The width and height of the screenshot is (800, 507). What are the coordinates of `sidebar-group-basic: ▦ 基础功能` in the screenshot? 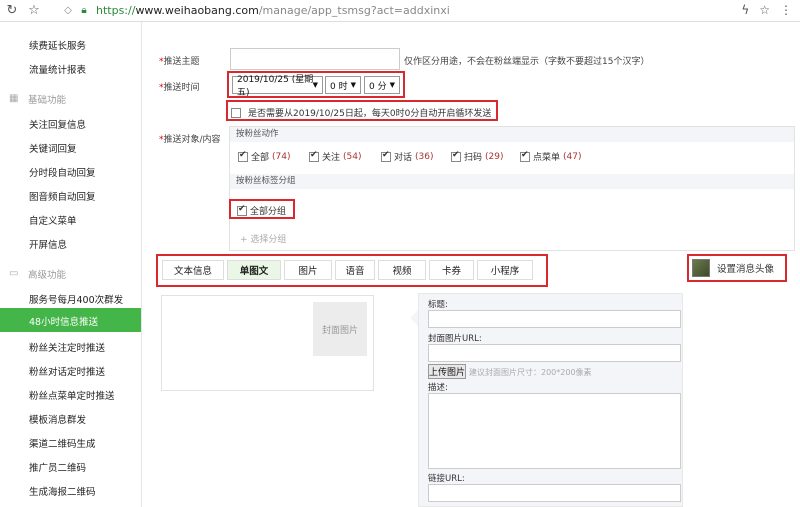 It's located at (38, 99).